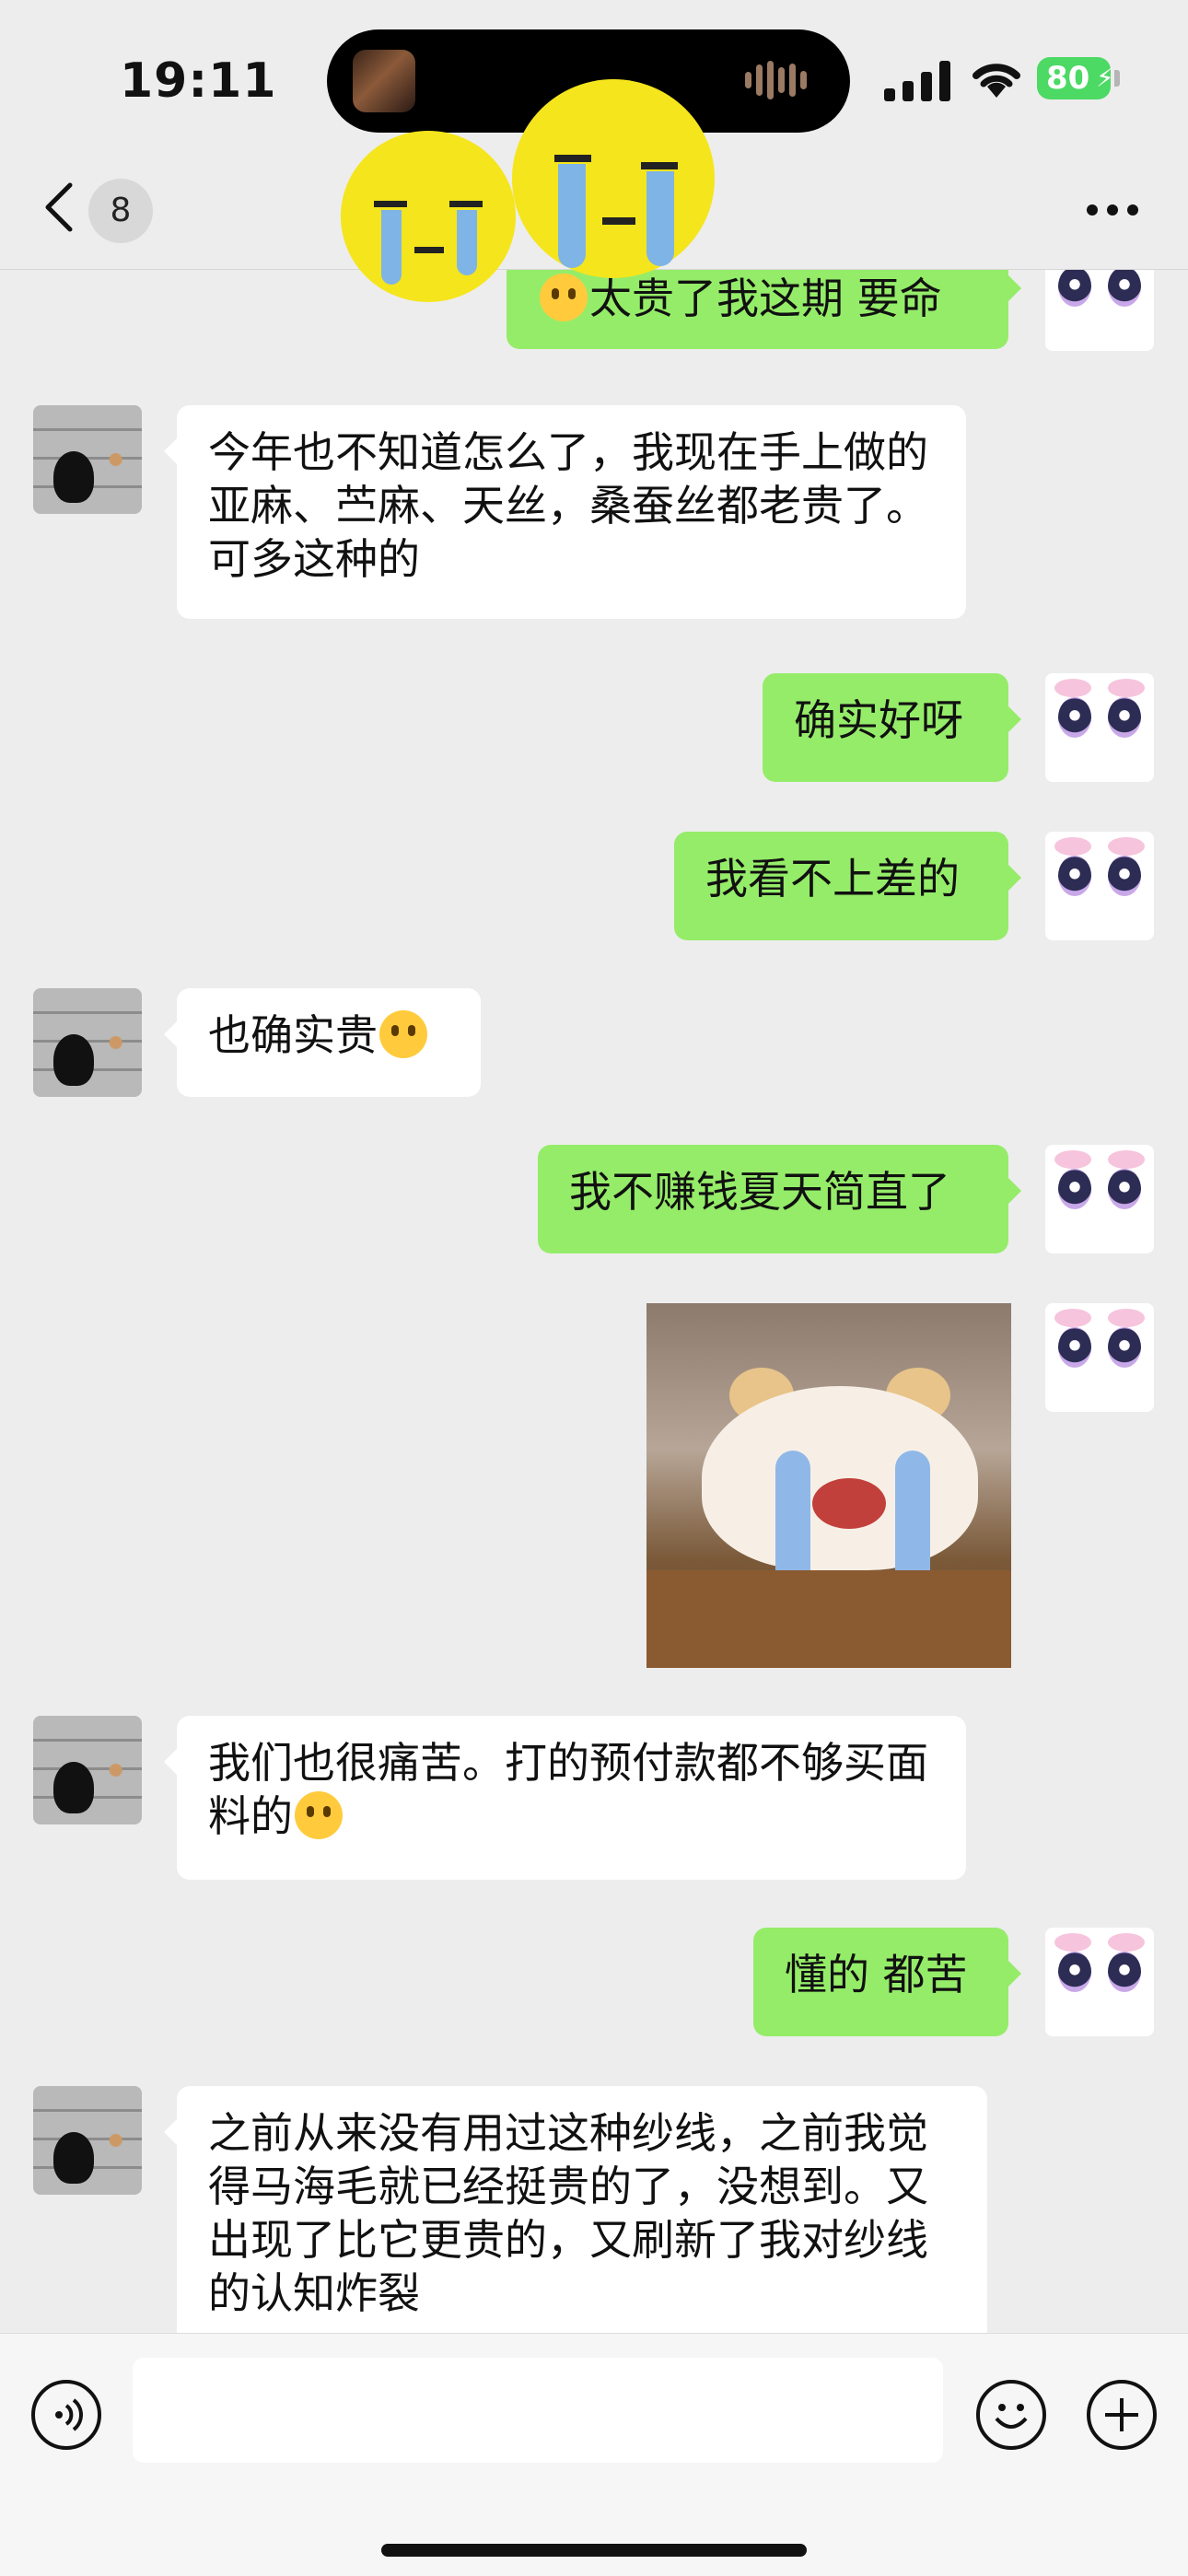 Image resolution: width=1188 pixels, height=2576 pixels. What do you see at coordinates (779, 1199) in the screenshot?
I see `message-bubble-me: 我不赚钱夏天简直了` at bounding box center [779, 1199].